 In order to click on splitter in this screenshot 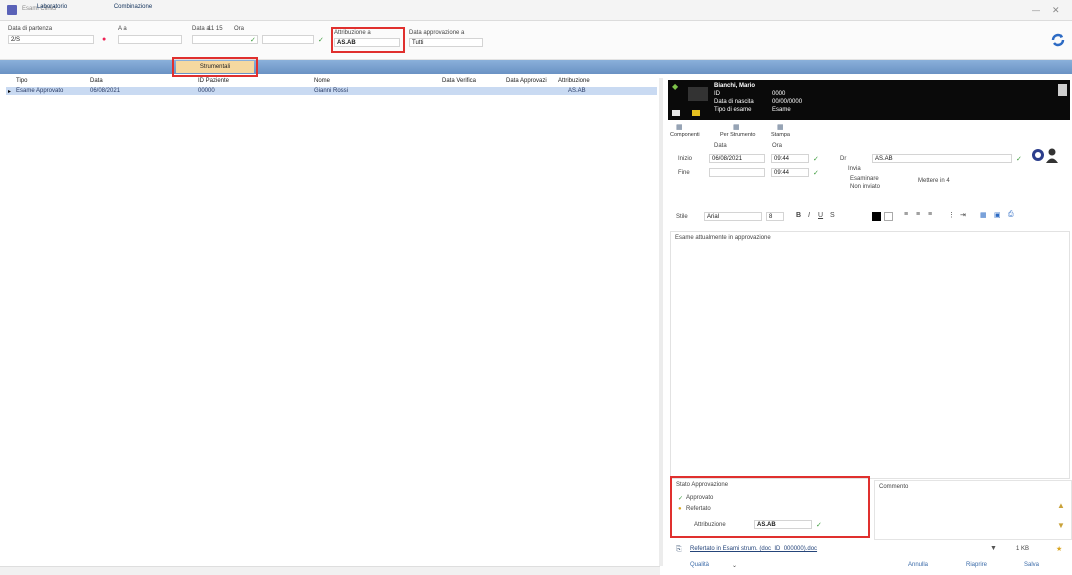, I will do `click(661, 322)`.